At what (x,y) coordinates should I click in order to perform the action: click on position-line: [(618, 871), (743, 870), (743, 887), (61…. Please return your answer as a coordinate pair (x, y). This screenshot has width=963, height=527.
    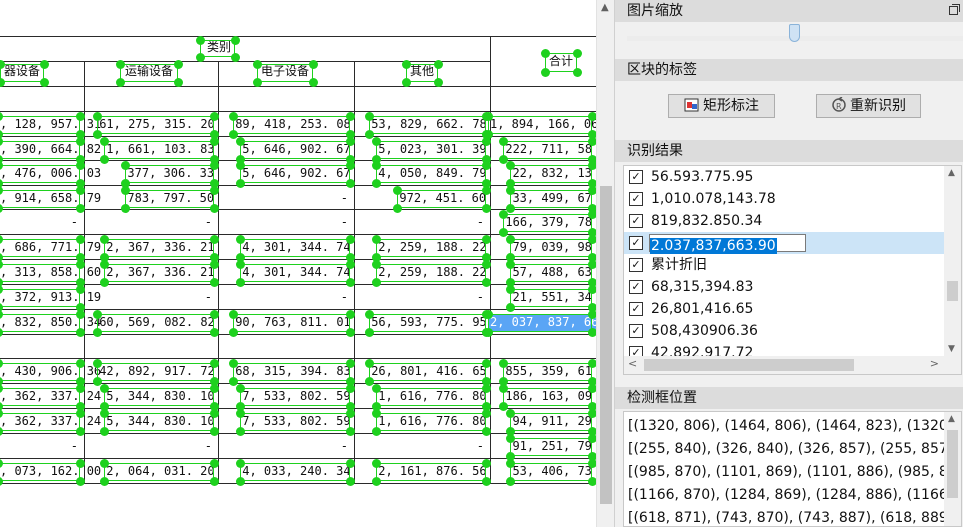
    Looking at the image, I should click on (793, 518).